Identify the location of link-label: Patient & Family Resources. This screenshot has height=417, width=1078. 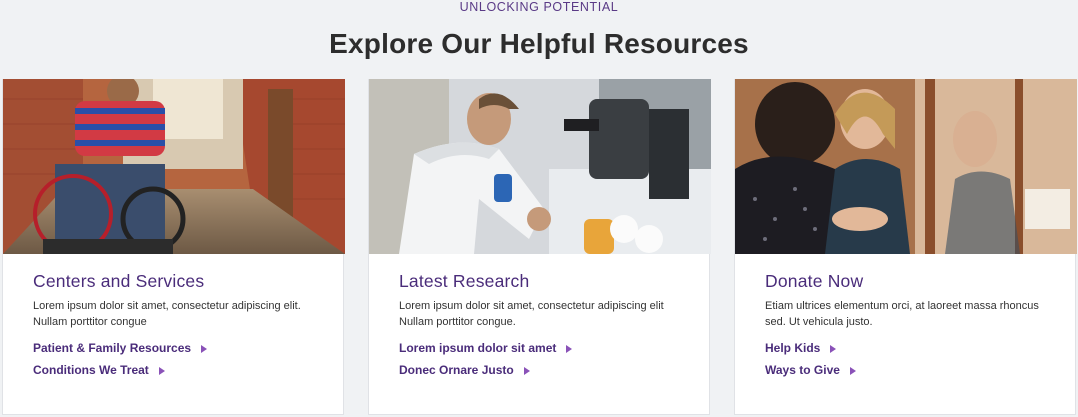
(112, 348).